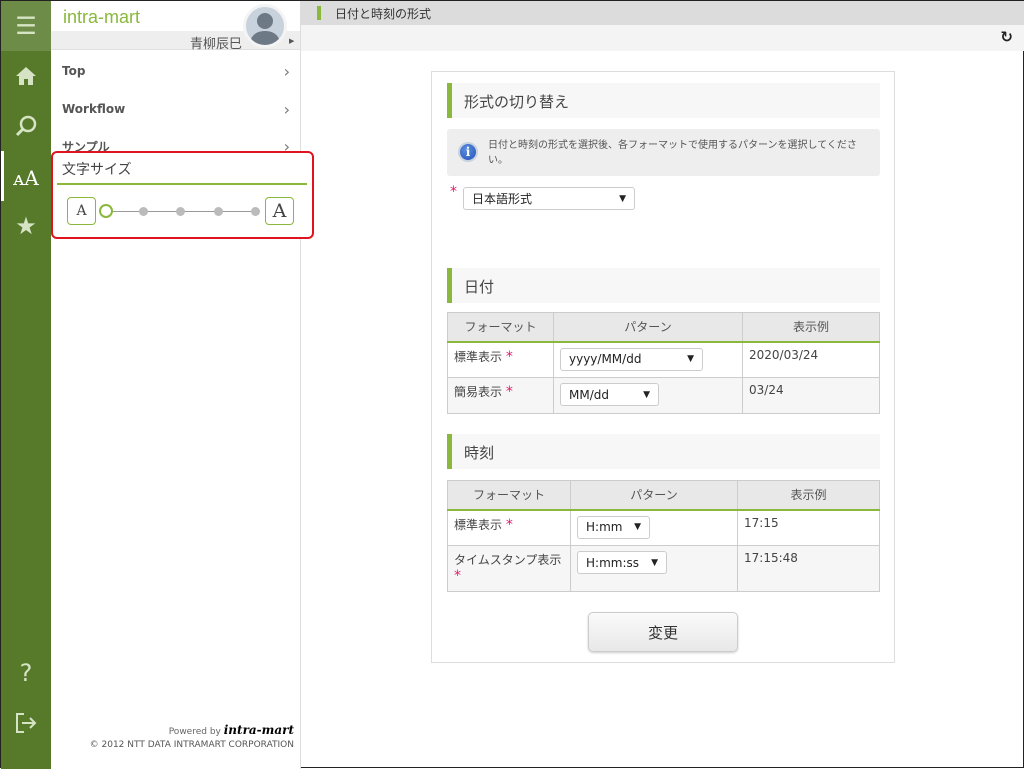  What do you see at coordinates (663, 527) in the screenshot?
I see `table-row: 標準表示 * H:mm ▼ 17:15` at bounding box center [663, 527].